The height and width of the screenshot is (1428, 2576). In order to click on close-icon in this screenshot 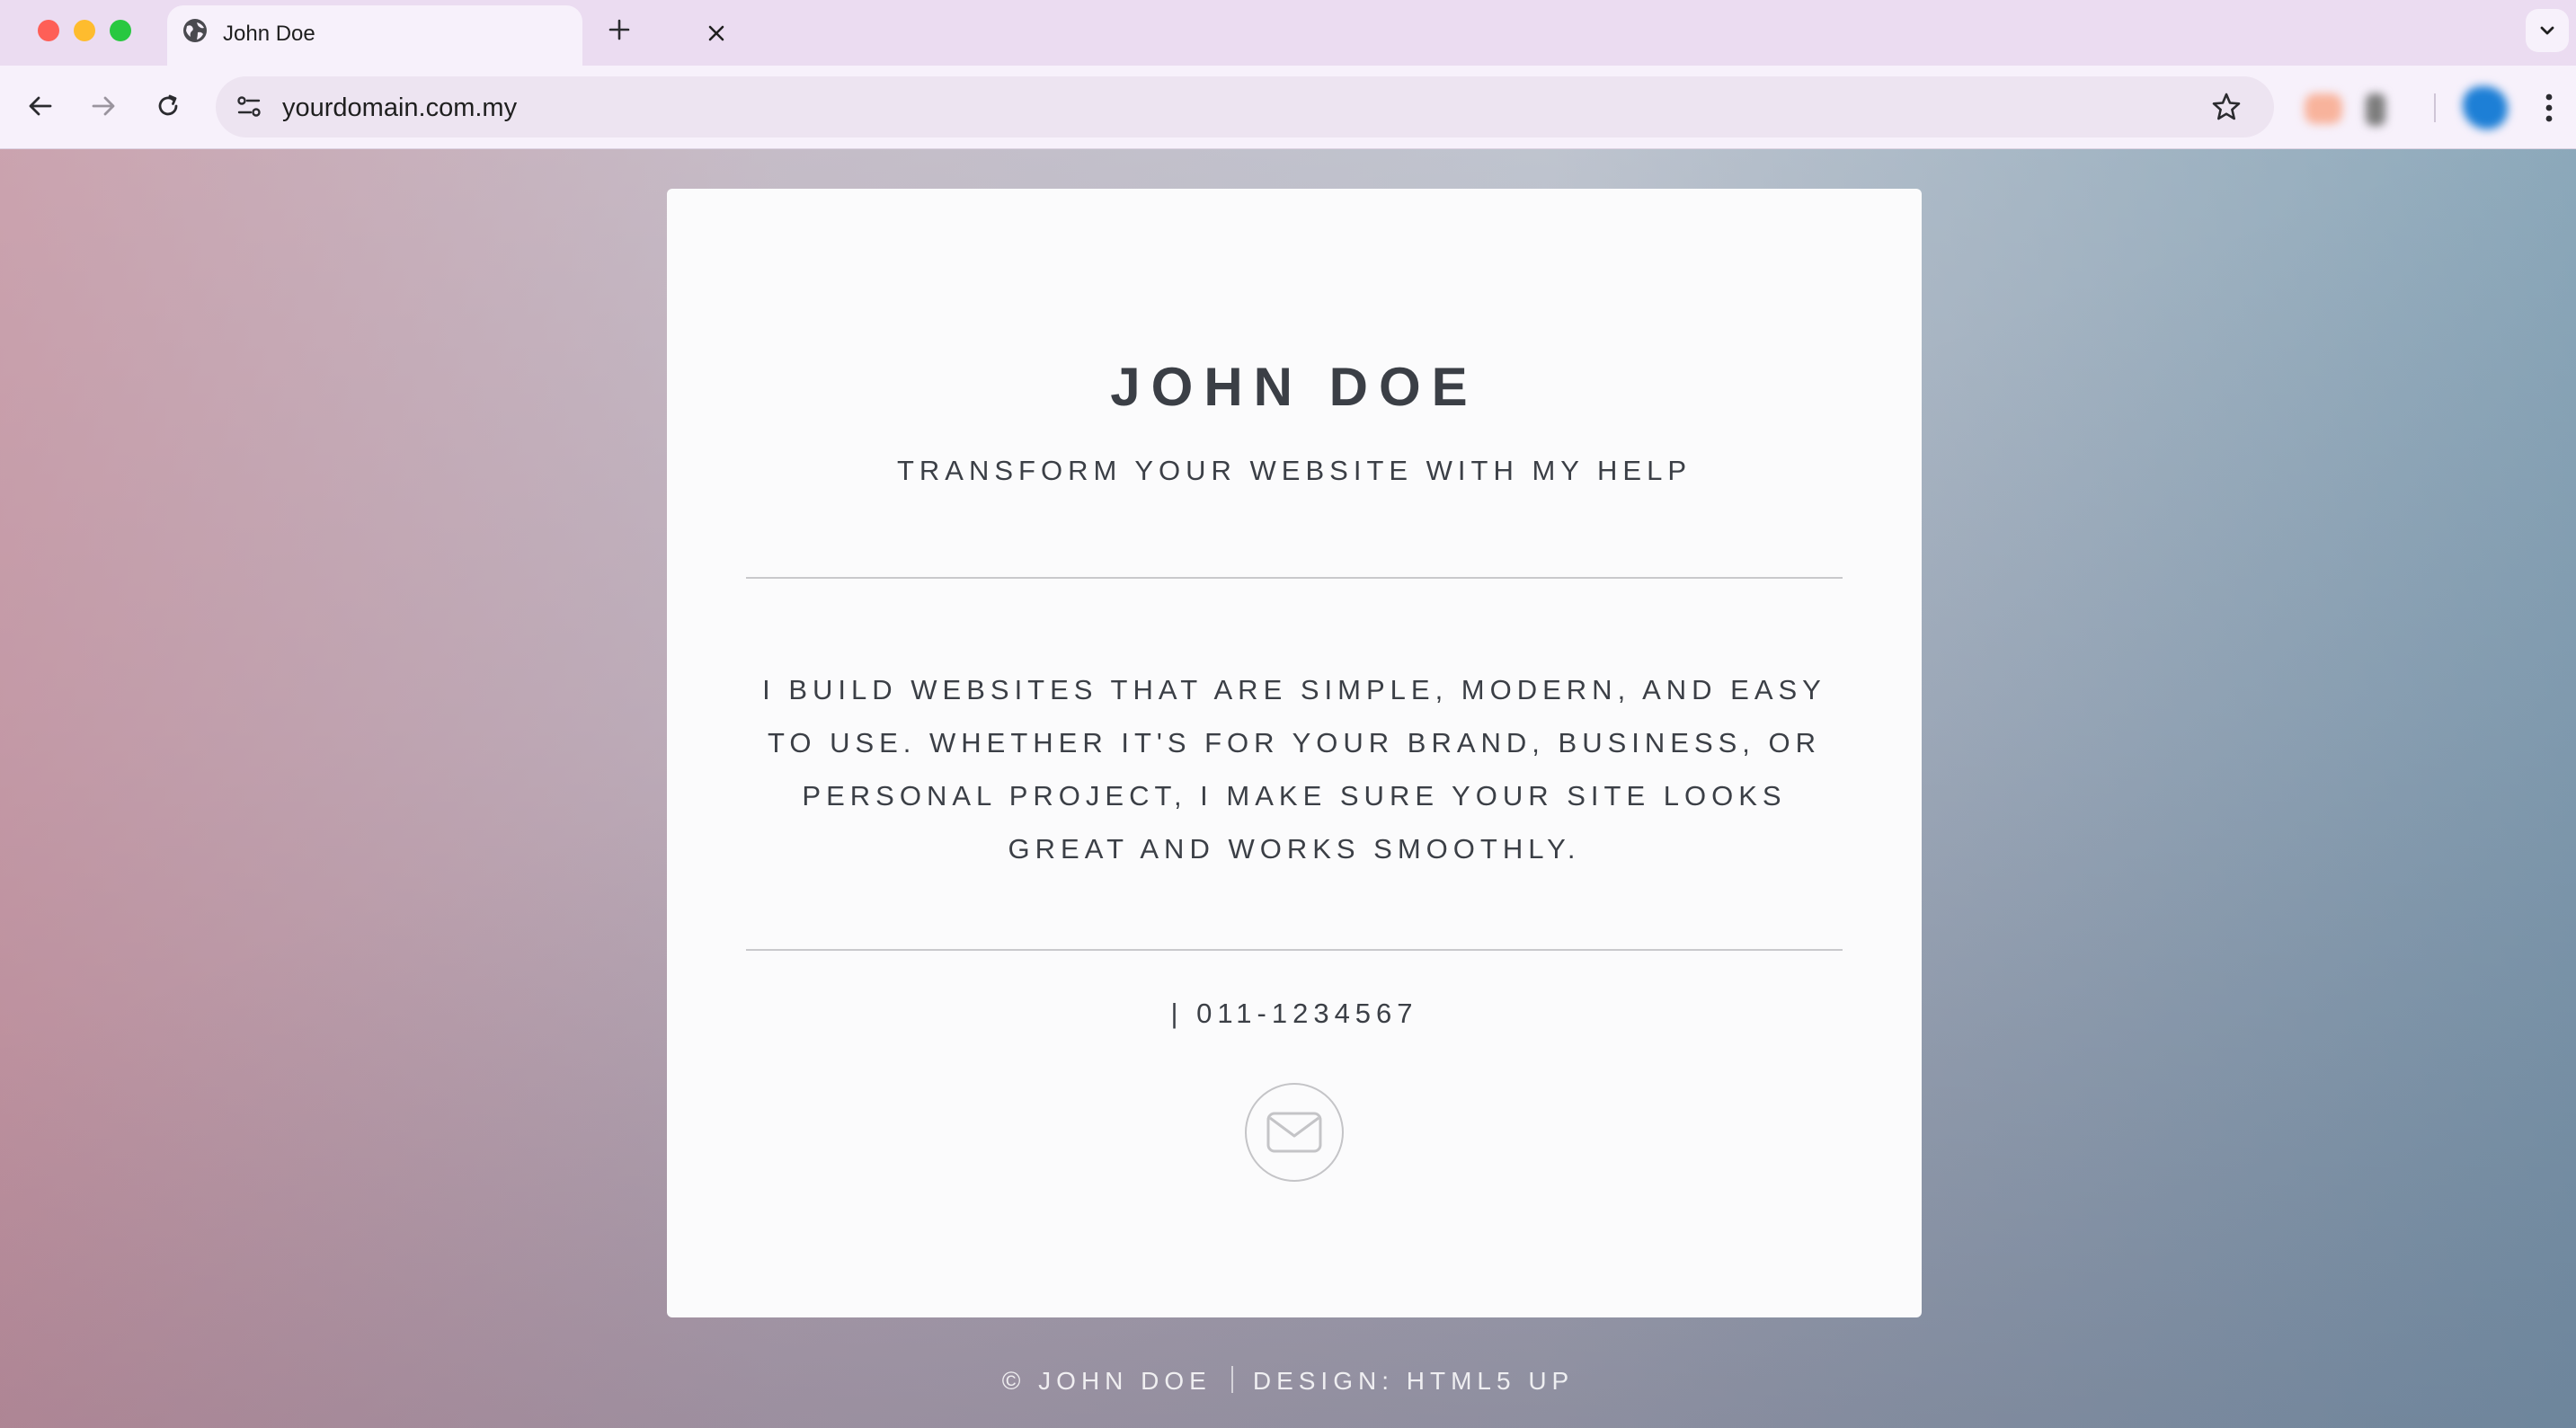, I will do `click(716, 33)`.